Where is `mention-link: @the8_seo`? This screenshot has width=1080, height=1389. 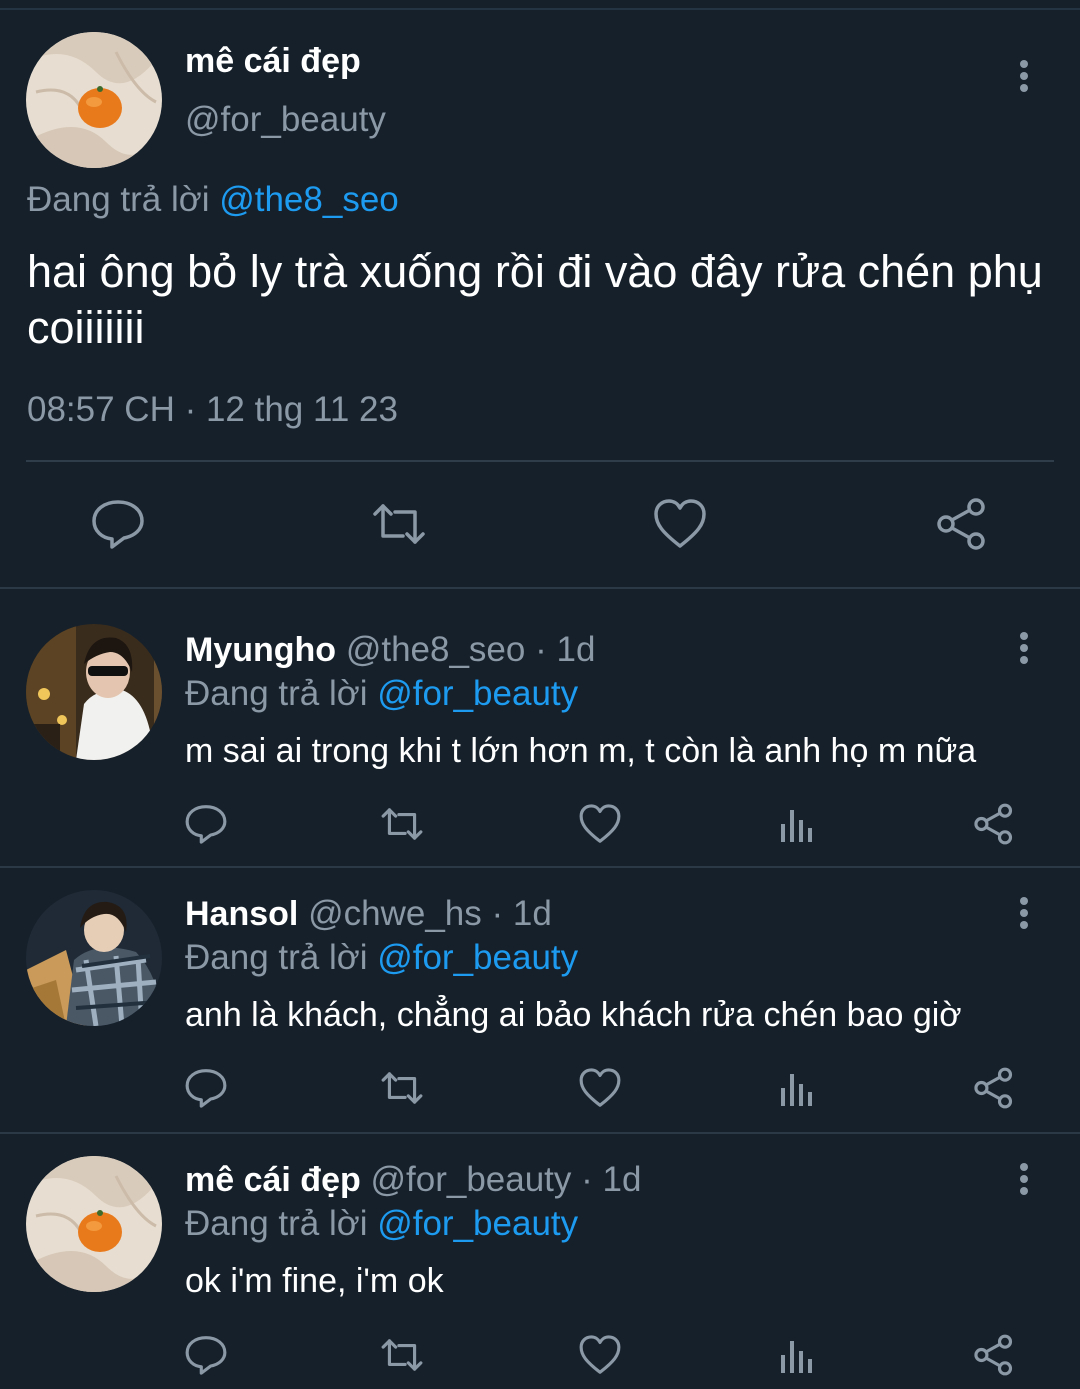
mention-link: @the8_seo is located at coordinates (309, 199).